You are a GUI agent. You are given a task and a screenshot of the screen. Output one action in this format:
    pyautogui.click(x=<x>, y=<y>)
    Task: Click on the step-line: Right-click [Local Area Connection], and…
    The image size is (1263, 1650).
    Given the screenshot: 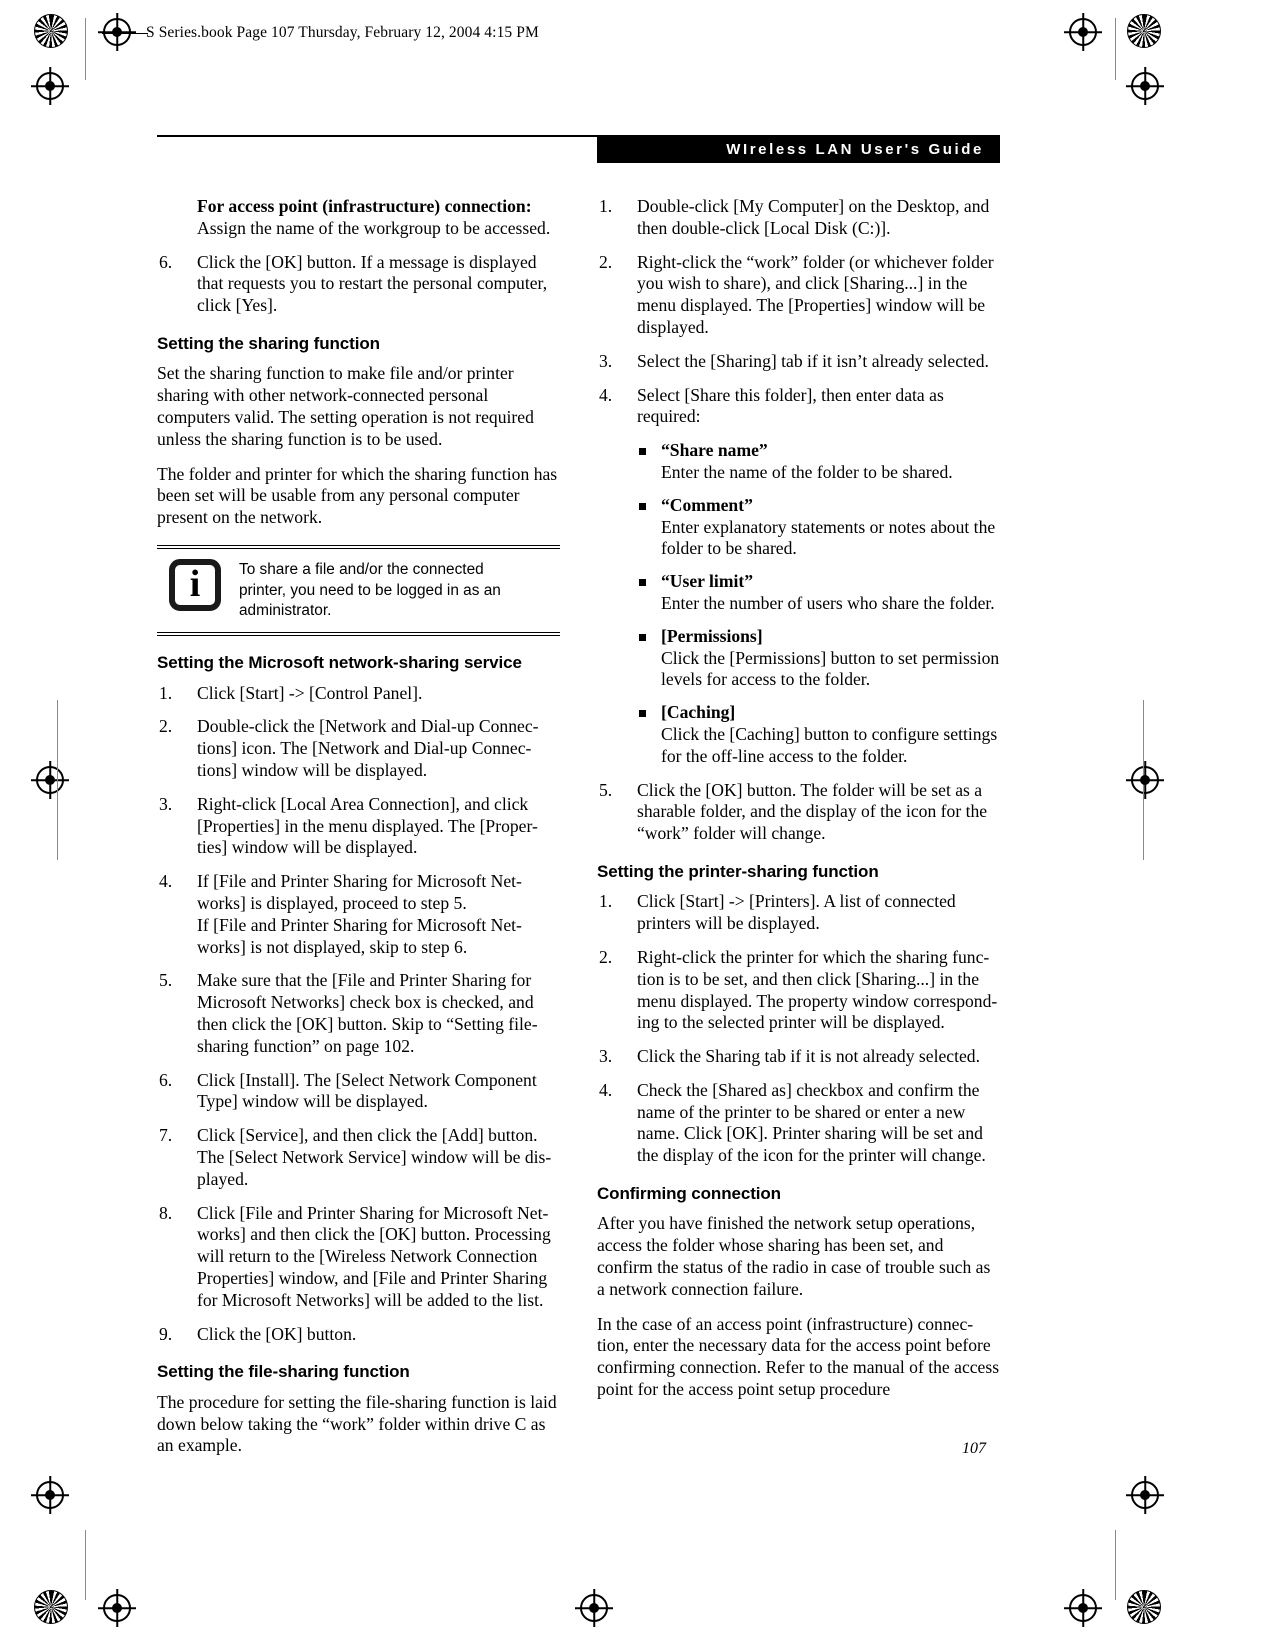 What is the action you would take?
    pyautogui.click(x=363, y=803)
    